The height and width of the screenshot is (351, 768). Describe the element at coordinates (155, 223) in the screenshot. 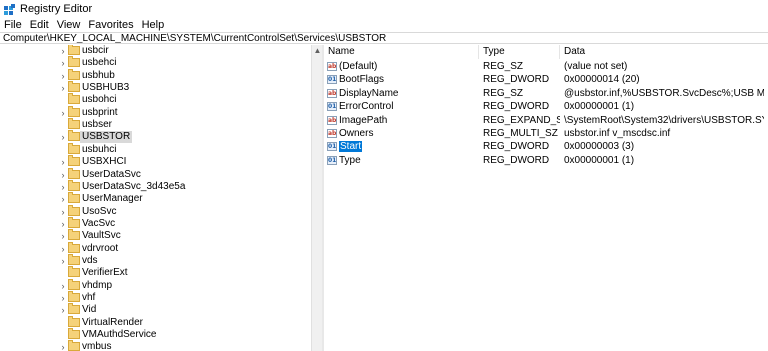

I see `tree-item: › VacSvc` at that location.